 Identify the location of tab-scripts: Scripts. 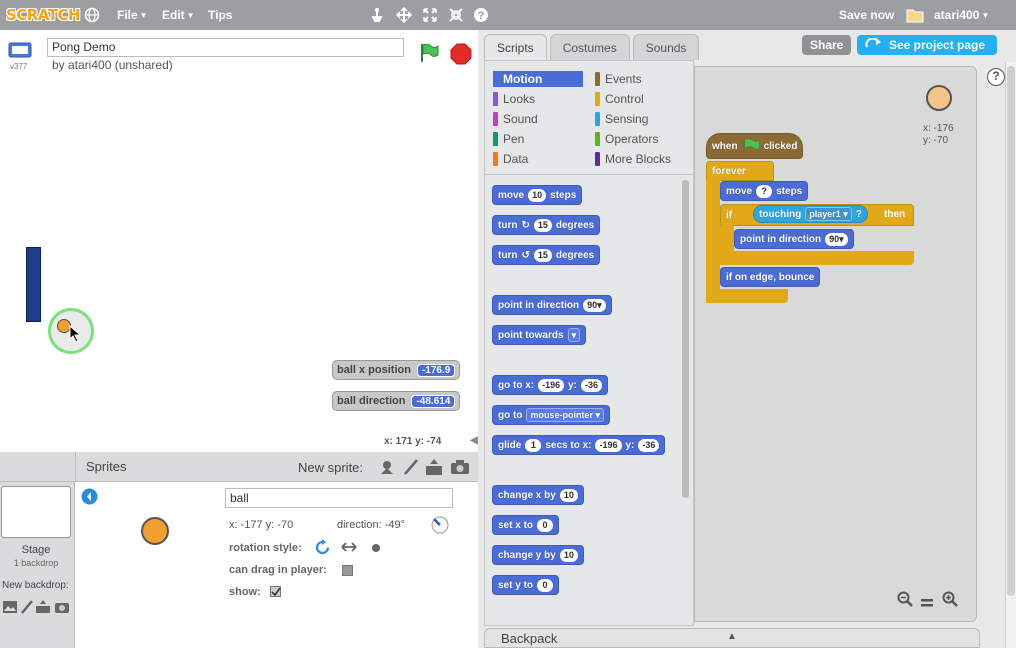
(515, 47).